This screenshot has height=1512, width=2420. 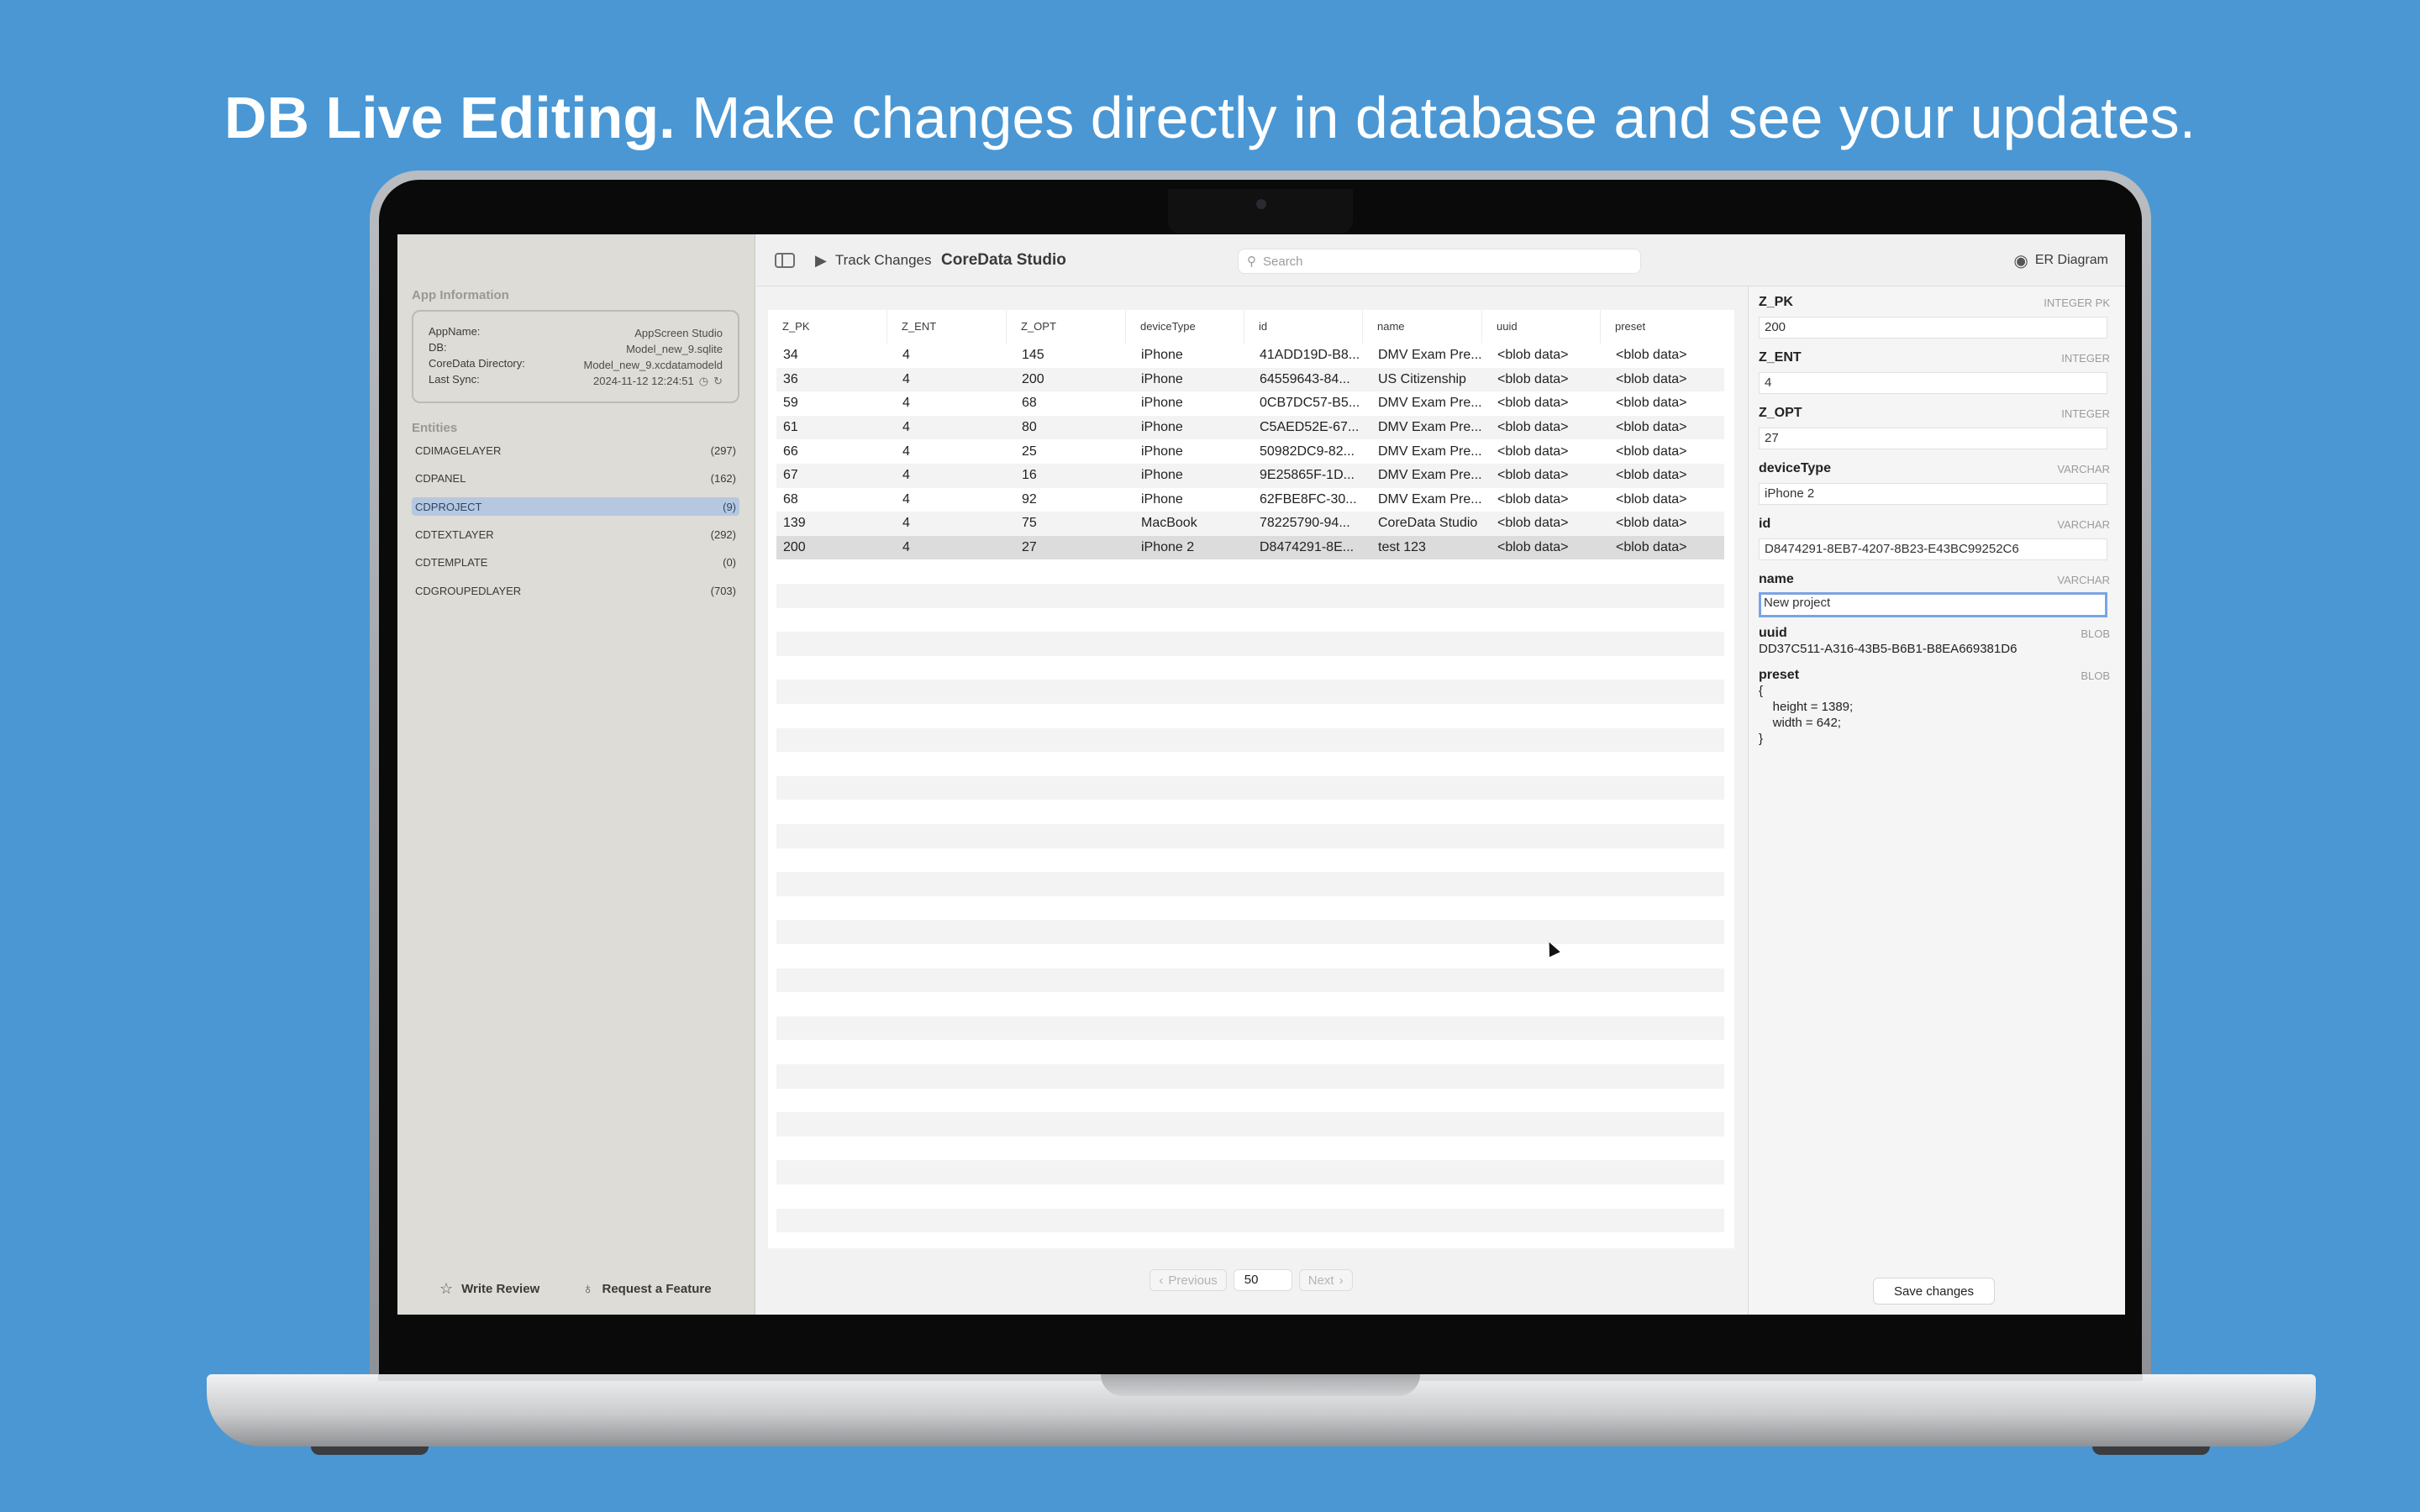 What do you see at coordinates (1029, 547) in the screenshot?
I see `table-cell: 27` at bounding box center [1029, 547].